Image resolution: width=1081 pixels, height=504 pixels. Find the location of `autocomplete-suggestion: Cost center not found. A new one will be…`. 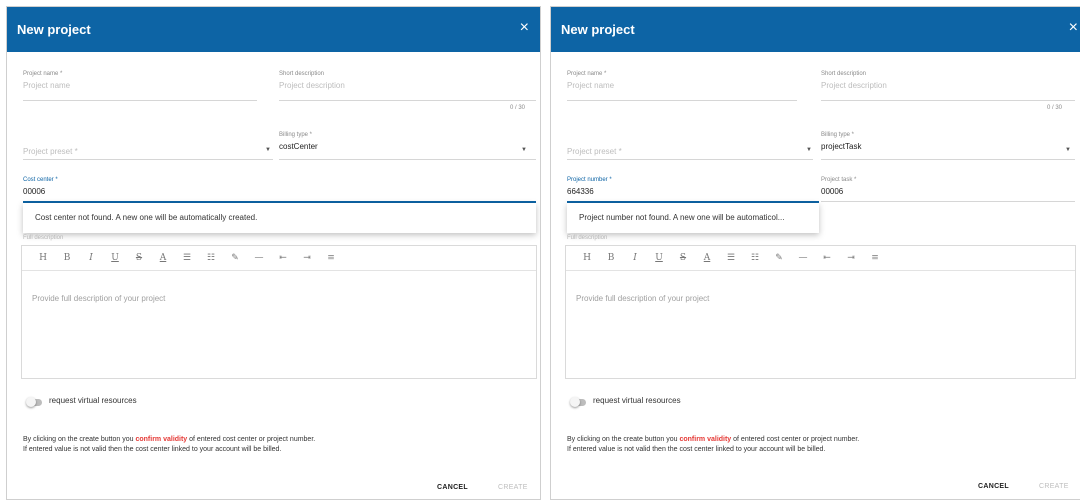

autocomplete-suggestion: Cost center not found. A new one will be… is located at coordinates (279, 218).